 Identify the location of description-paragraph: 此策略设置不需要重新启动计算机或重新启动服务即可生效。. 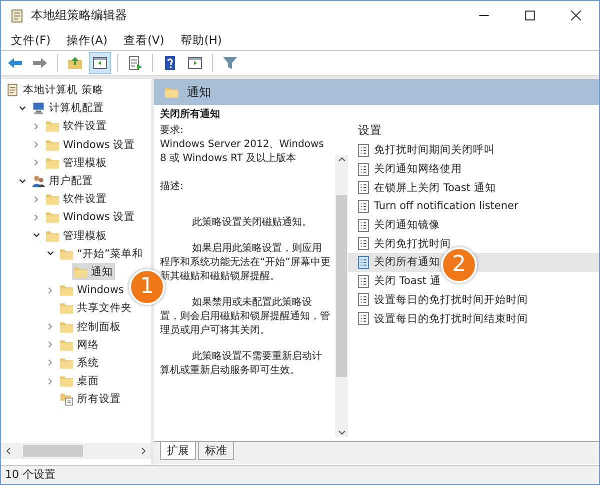
(241, 364).